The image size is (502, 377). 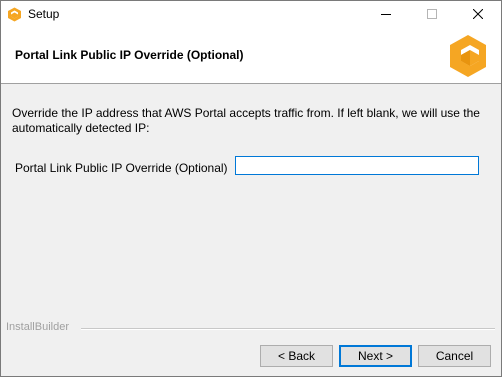 What do you see at coordinates (44, 14) in the screenshot?
I see `window-title: Setup` at bounding box center [44, 14].